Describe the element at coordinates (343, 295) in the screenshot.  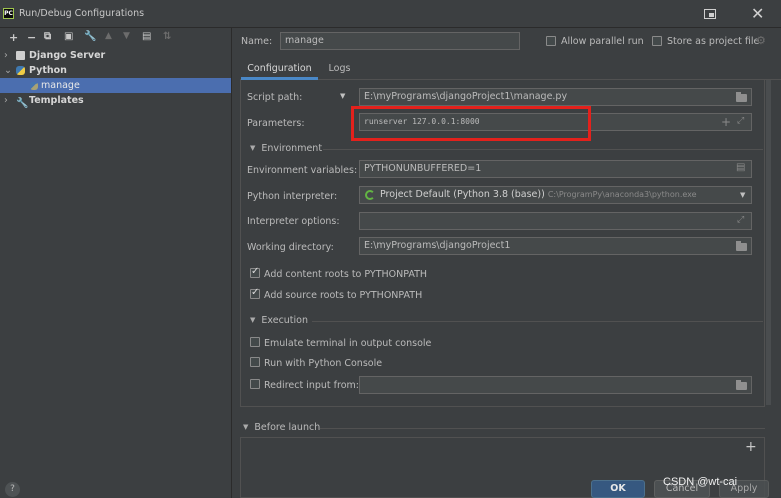
I see `add-source-roots-label: Add source roots to PYTHONPATH` at that location.